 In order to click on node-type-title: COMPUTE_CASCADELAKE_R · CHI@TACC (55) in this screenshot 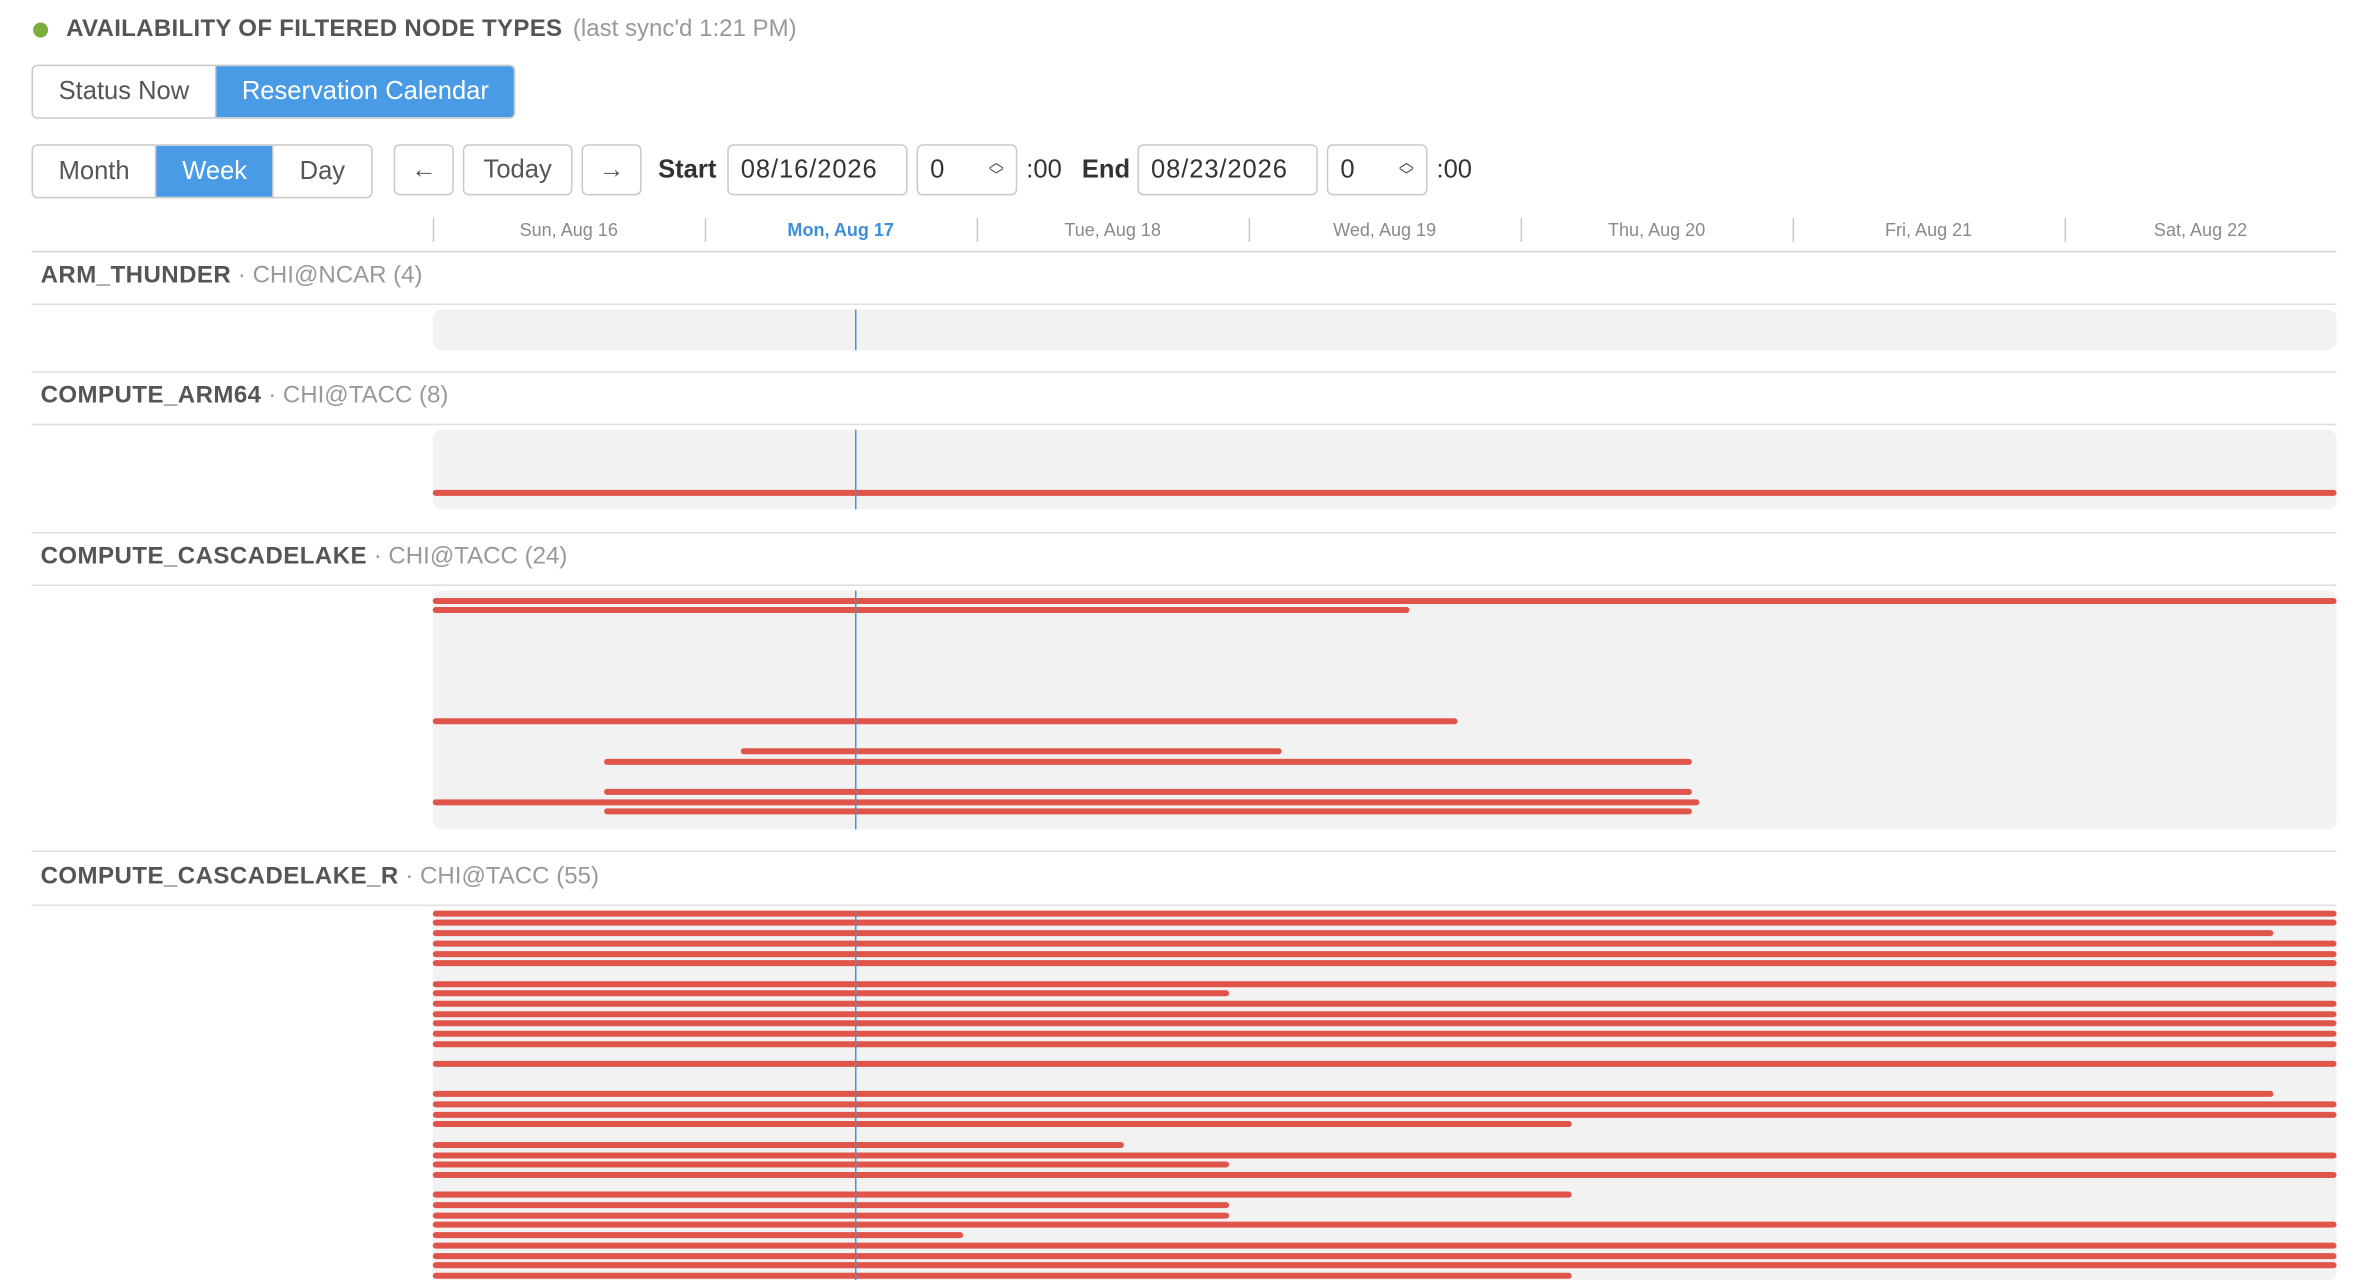, I will do `click(320, 877)`.